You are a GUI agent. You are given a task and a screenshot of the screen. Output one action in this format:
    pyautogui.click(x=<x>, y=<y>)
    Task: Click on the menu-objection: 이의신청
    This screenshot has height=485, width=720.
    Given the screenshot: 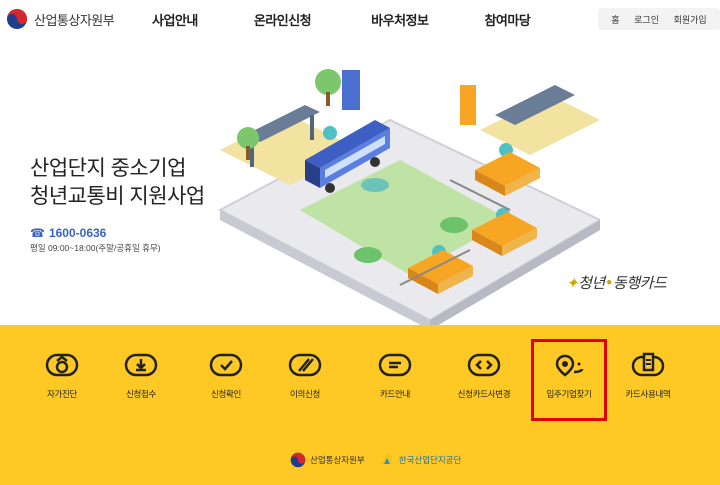 What is the action you would take?
    pyautogui.click(x=305, y=369)
    